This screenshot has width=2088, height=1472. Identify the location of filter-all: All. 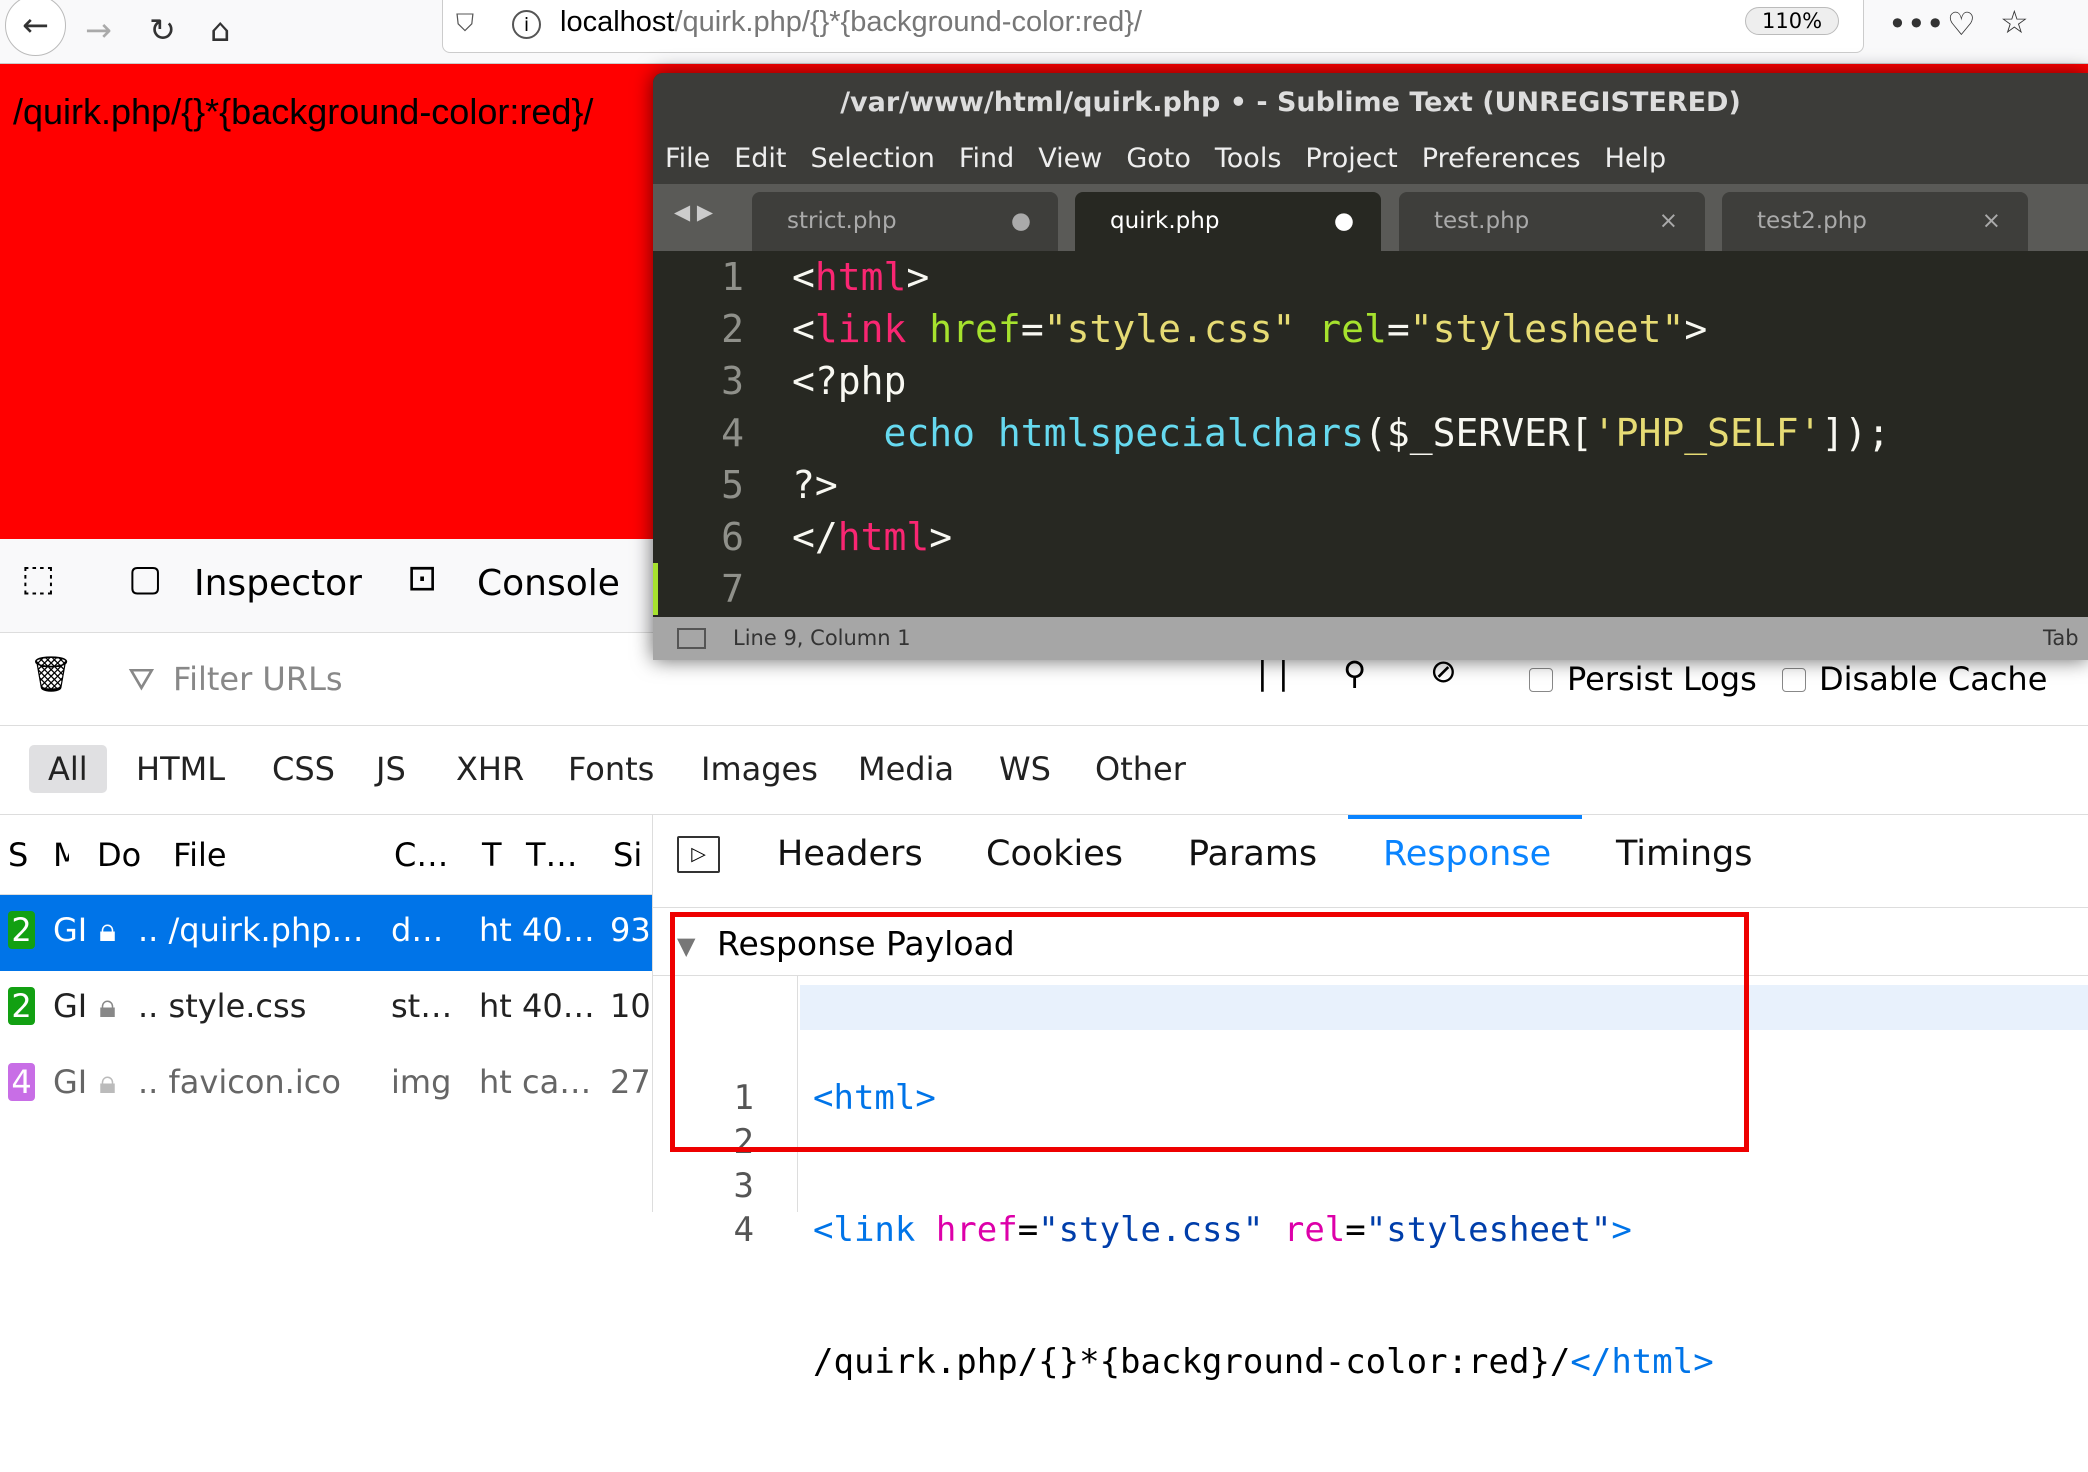
(68, 769).